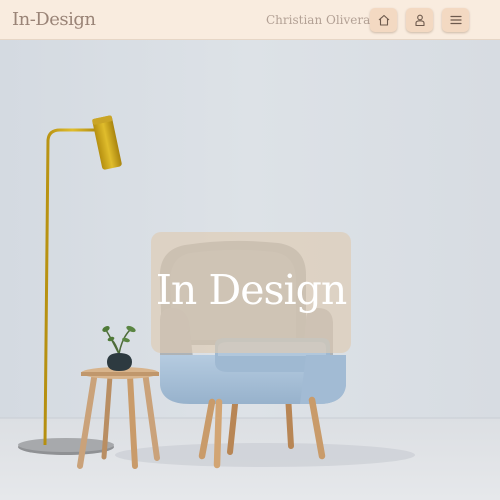 Image resolution: width=500 pixels, height=500 pixels. I want to click on site-logo: In-Design, so click(54, 19).